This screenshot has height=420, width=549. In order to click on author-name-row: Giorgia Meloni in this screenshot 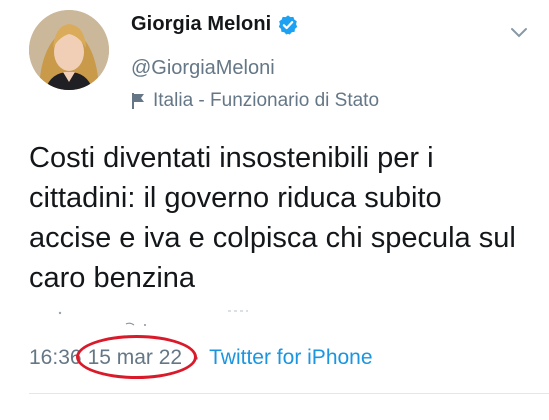, I will do `click(215, 24)`.